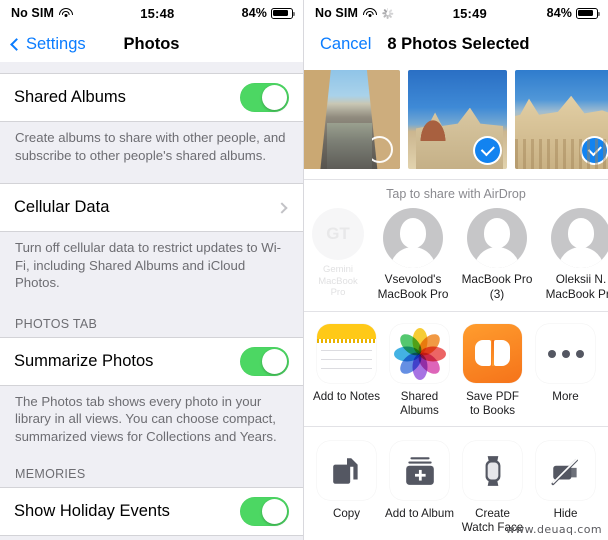 The image size is (608, 540). I want to click on selection-count-title: 8 Photos Selected, so click(458, 43).